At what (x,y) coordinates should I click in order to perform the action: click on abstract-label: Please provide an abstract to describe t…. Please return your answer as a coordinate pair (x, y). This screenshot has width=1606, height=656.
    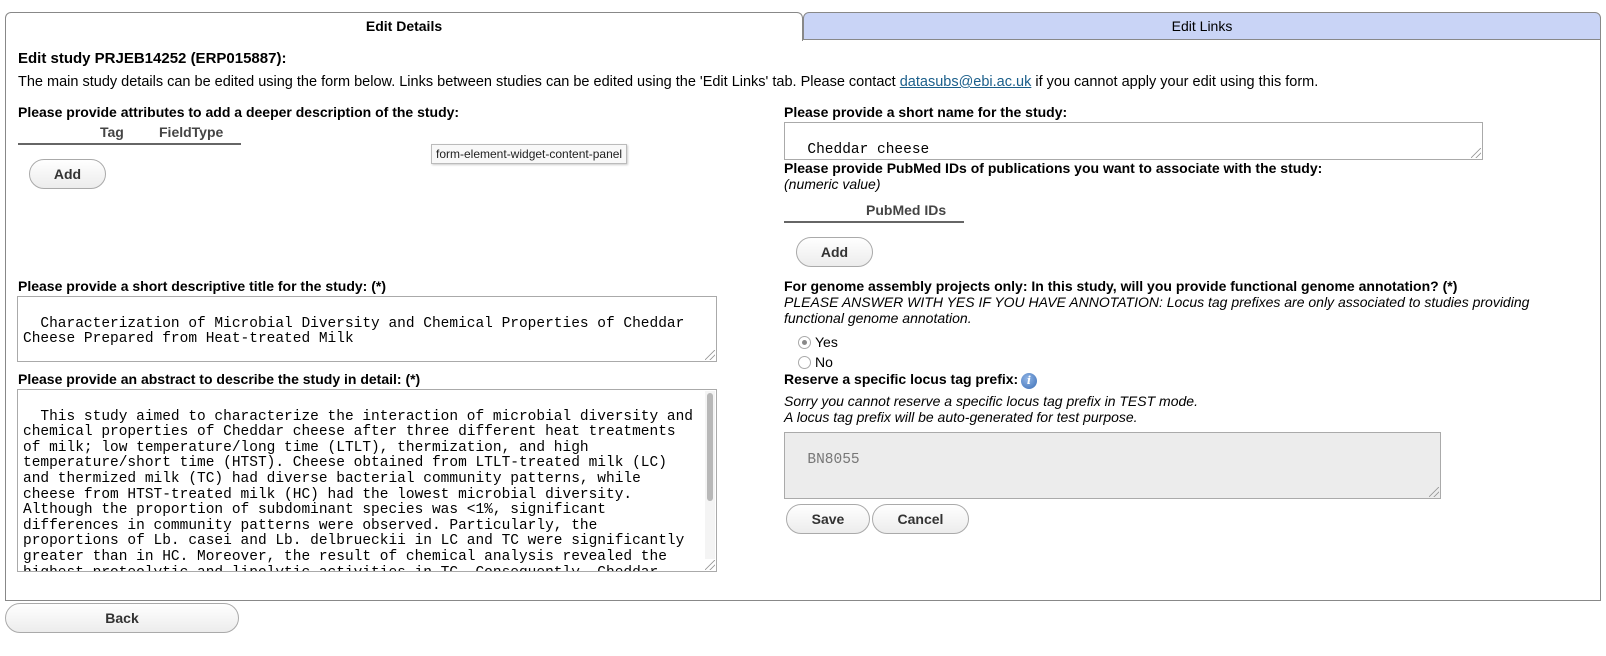
    Looking at the image, I should click on (219, 379).